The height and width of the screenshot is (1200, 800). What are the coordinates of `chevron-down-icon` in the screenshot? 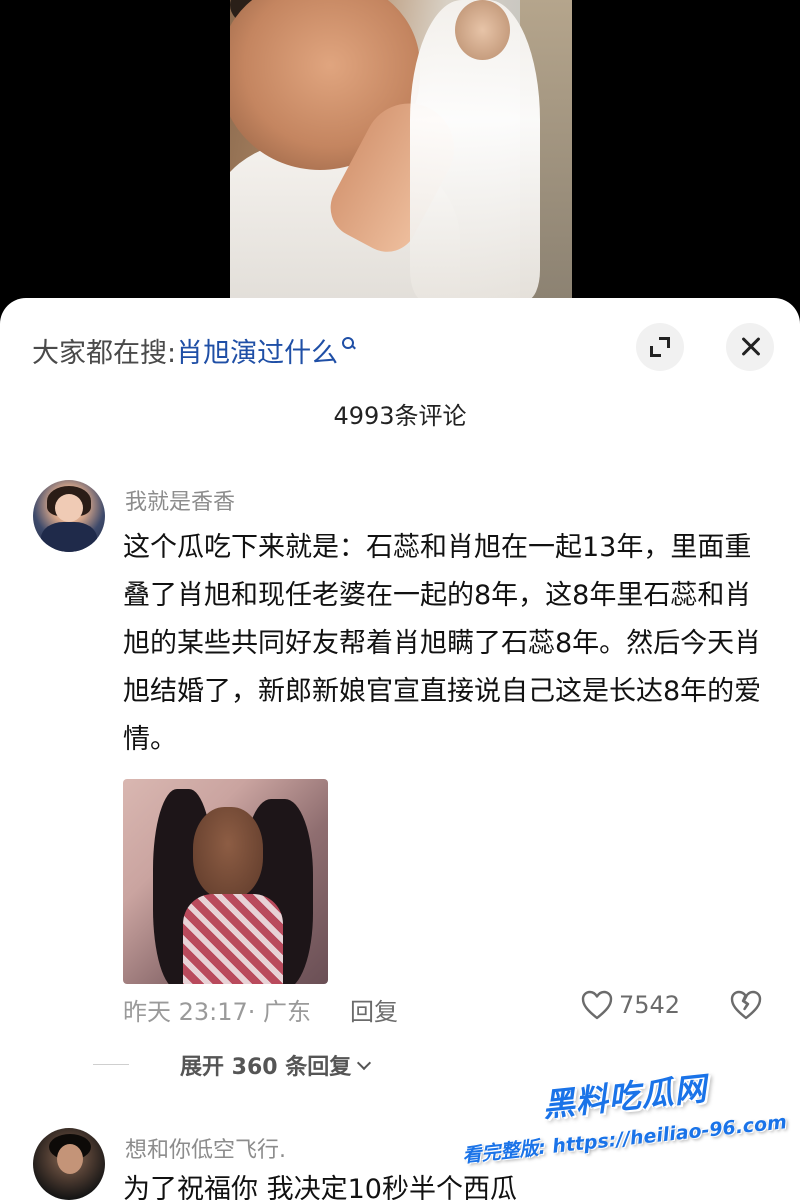 It's located at (364, 1062).